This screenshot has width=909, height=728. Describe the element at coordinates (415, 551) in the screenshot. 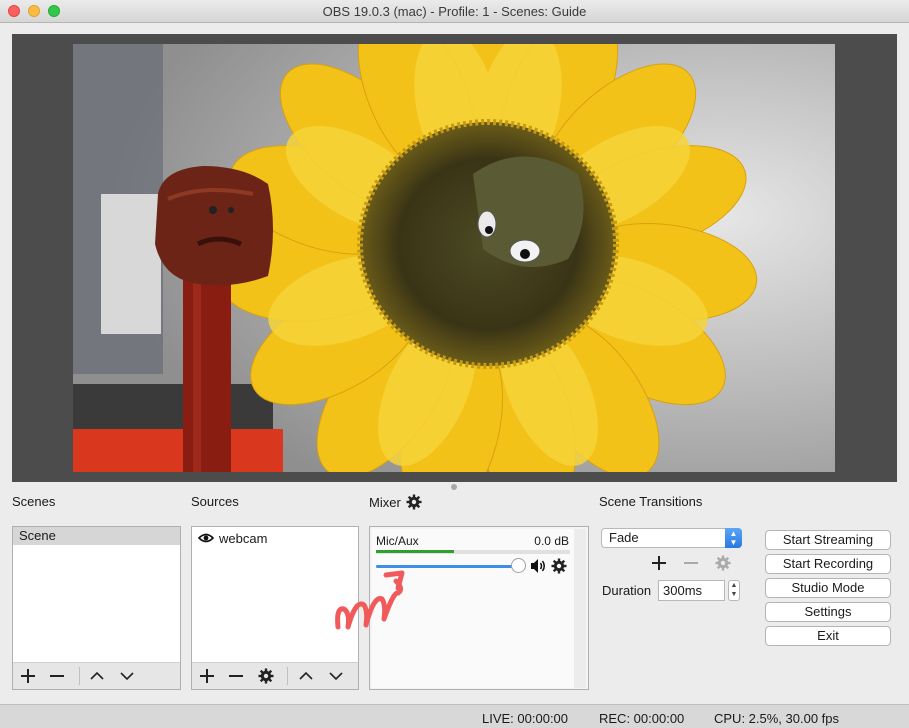

I see `volume-meter-level` at that location.